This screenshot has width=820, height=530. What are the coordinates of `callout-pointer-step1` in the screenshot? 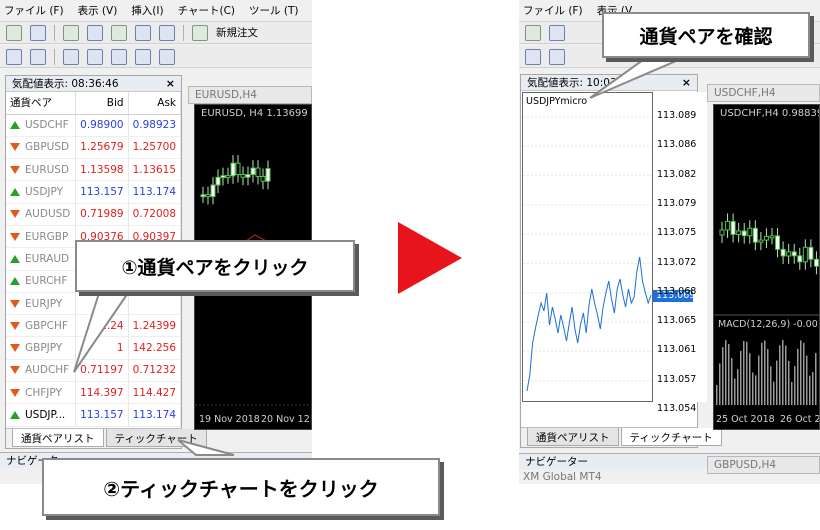 It's located at (102, 331).